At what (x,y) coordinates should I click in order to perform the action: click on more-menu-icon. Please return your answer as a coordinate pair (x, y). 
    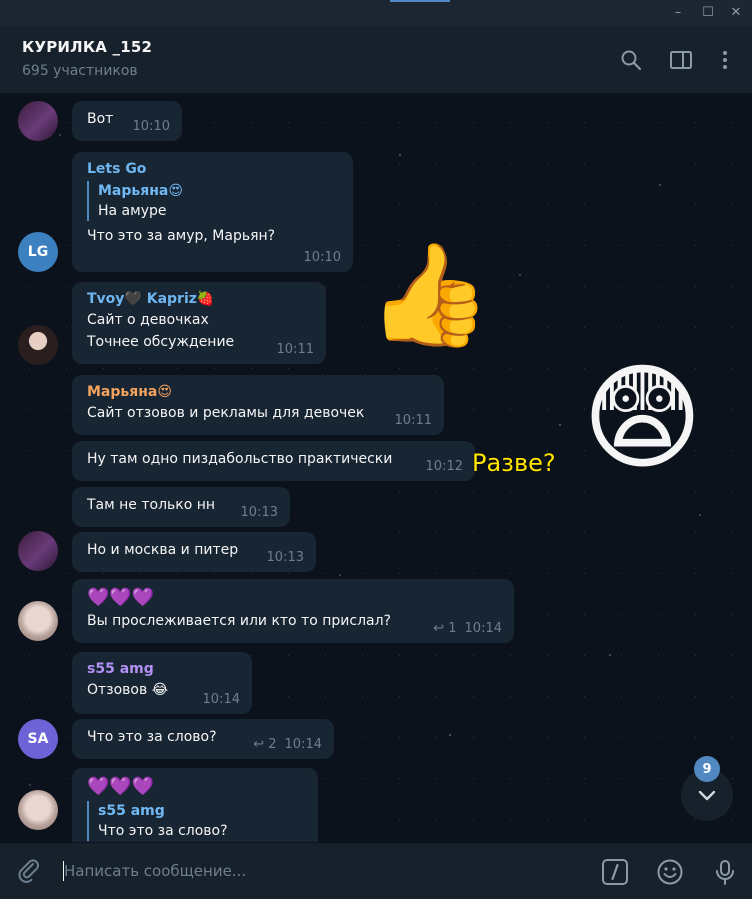
    Looking at the image, I should click on (725, 60).